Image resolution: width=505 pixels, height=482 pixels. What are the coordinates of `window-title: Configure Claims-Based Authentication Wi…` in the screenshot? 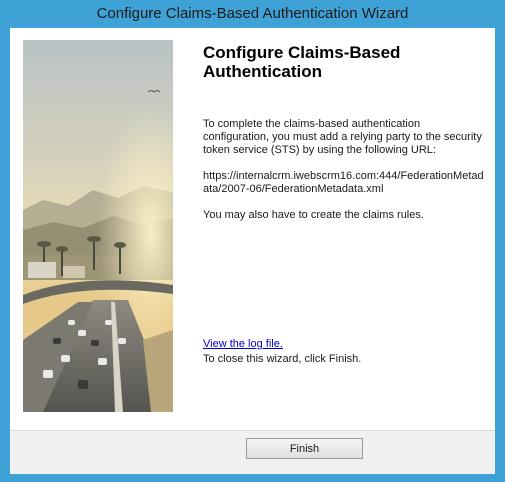 It's located at (252, 14).